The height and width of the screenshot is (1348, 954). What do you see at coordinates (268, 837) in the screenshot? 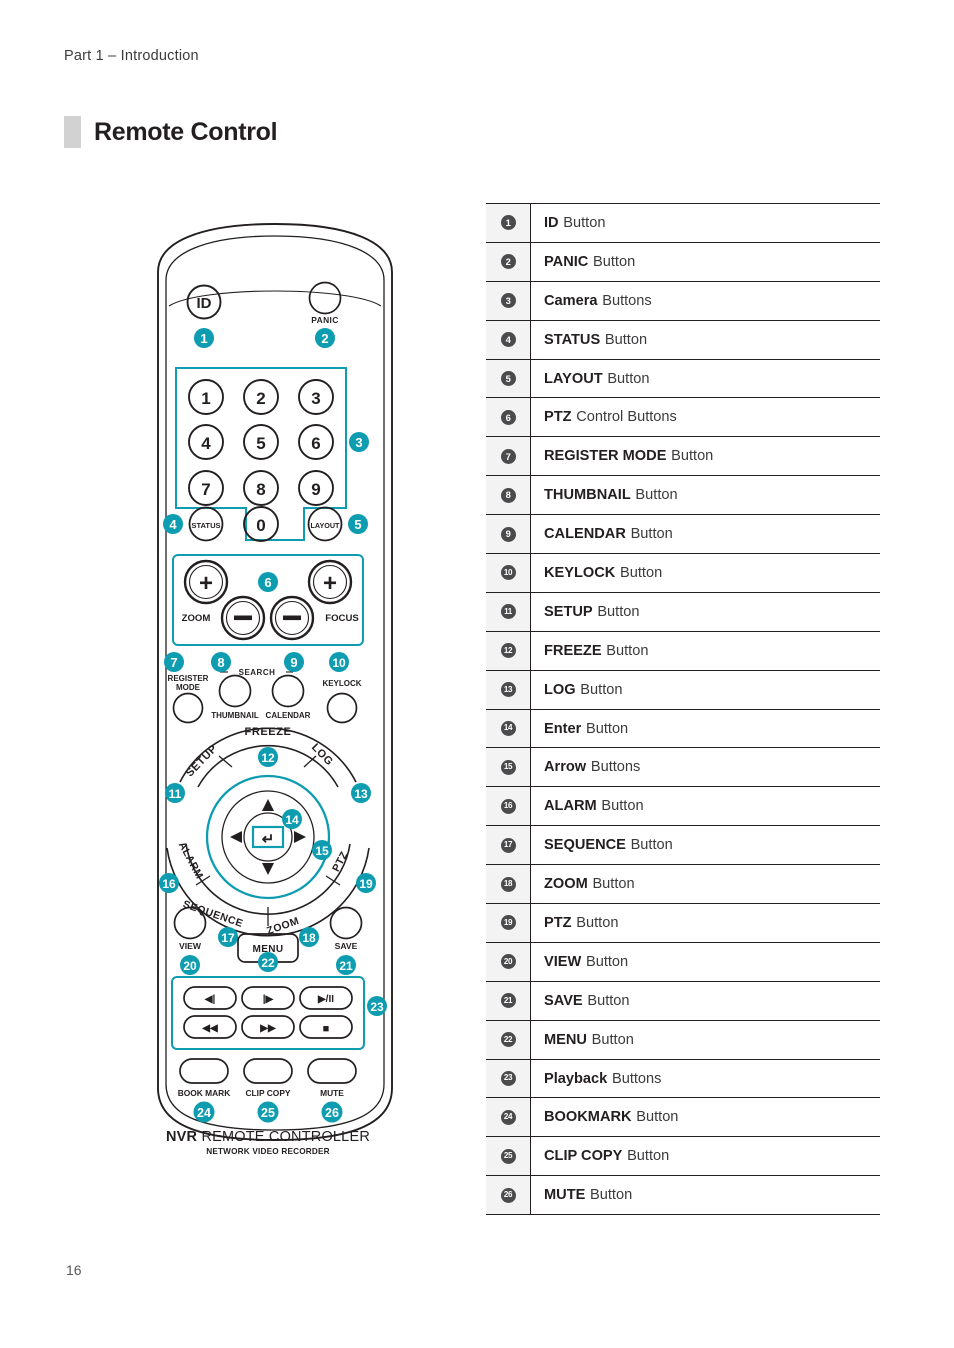
I see `remote-enter-button: ↵` at bounding box center [268, 837].